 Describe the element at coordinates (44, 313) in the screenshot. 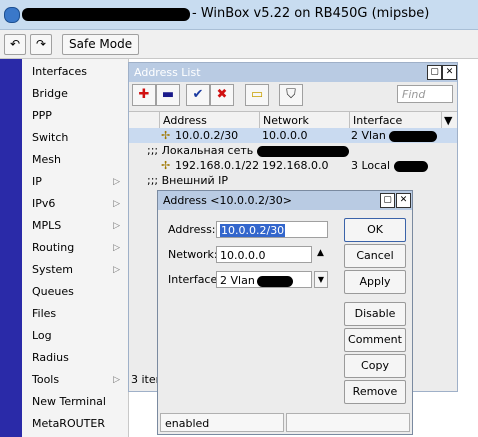

I see `sidebar-item-label: Files` at that location.